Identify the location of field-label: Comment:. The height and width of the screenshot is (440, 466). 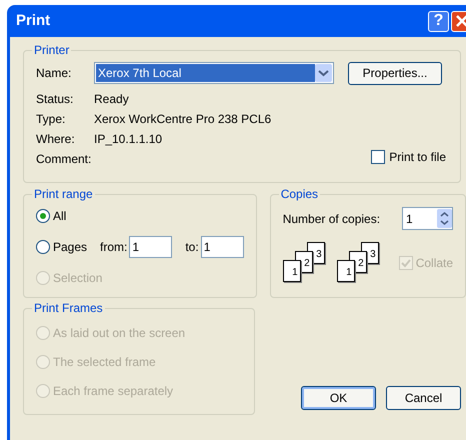
(64, 158).